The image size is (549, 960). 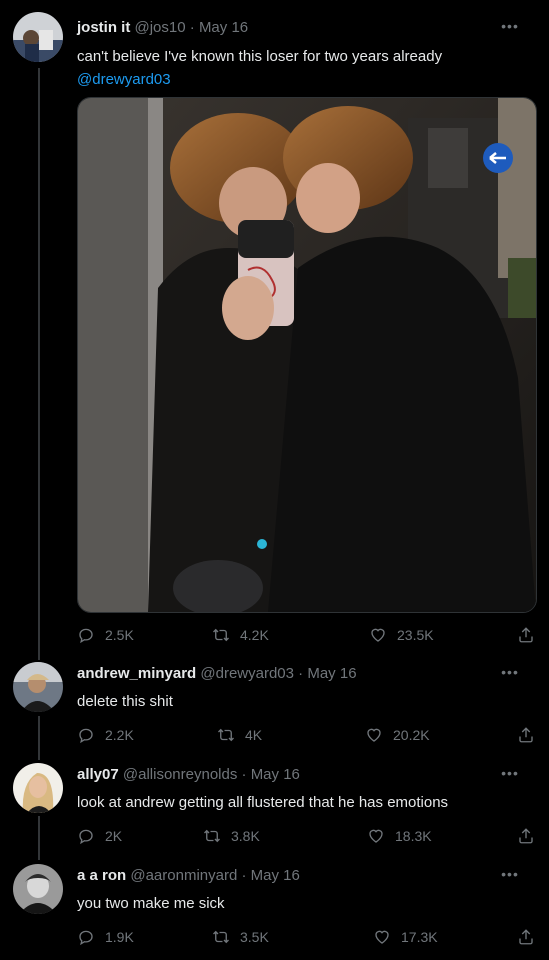 I want to click on like-button: 23.5K, so click(x=401, y=635).